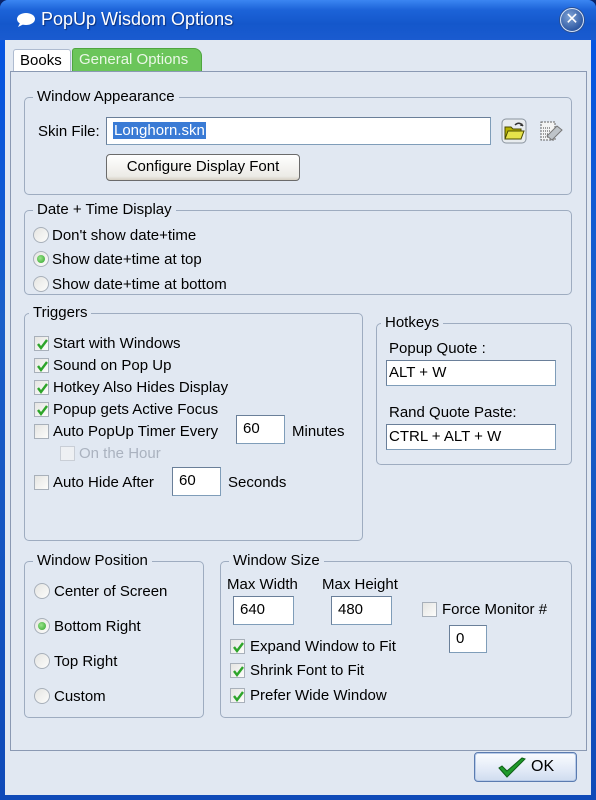  What do you see at coordinates (323, 647) in the screenshot?
I see `checkbox-label: Expand Window to Fit` at bounding box center [323, 647].